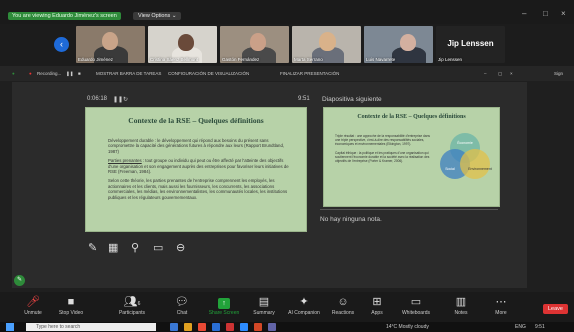 This screenshot has height=332, width=574. I want to click on participant-display-name: Jip Lenssen, so click(470, 43).